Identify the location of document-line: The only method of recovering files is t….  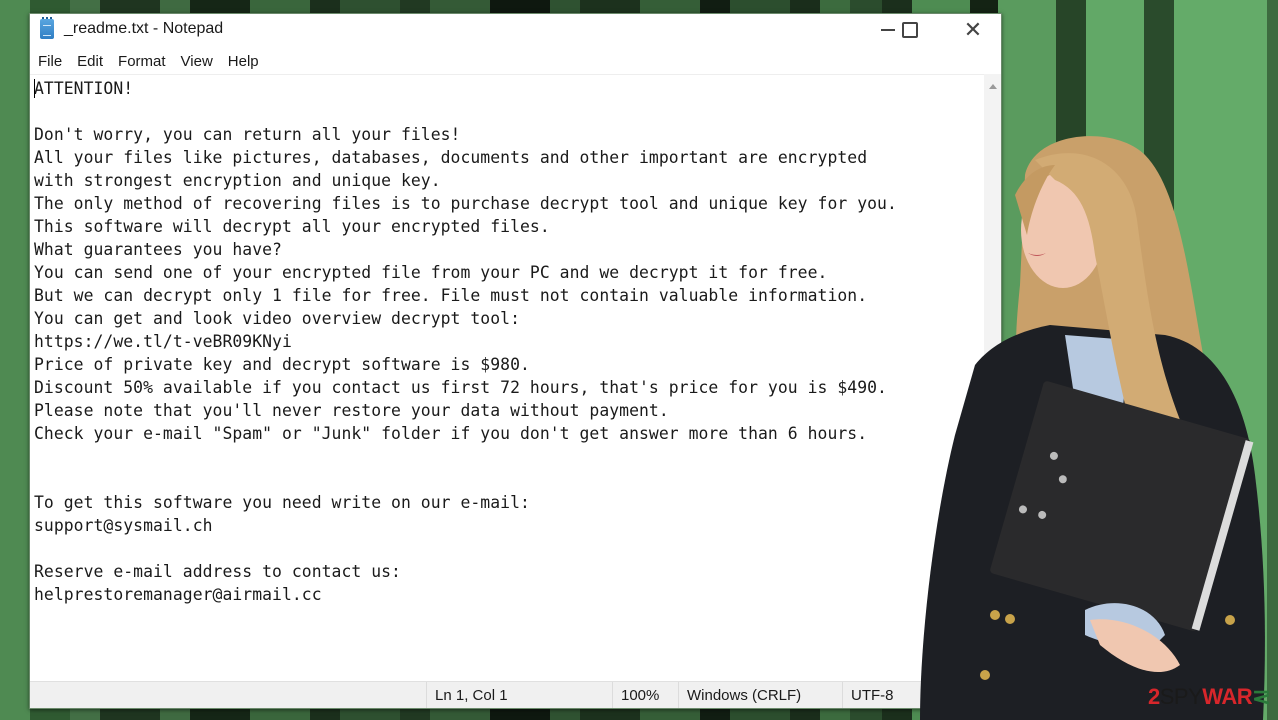
(465, 203).